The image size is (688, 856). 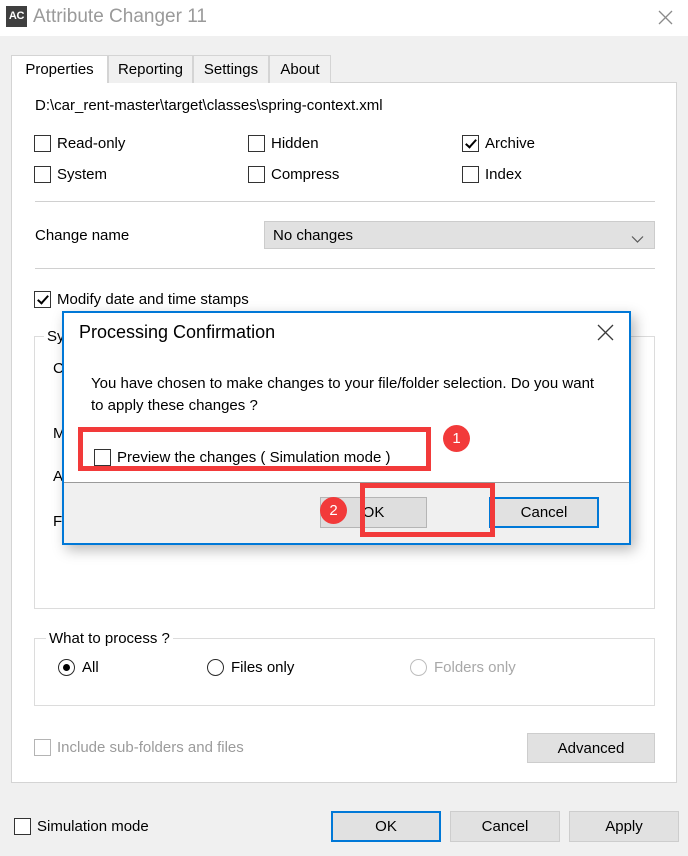 I want to click on divider-changename, so click(x=345, y=268).